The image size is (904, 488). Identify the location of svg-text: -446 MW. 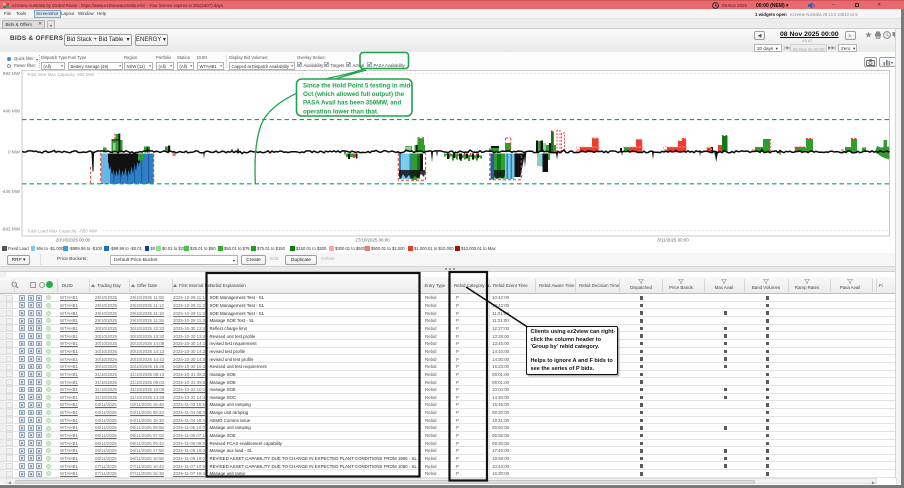
(10, 191).